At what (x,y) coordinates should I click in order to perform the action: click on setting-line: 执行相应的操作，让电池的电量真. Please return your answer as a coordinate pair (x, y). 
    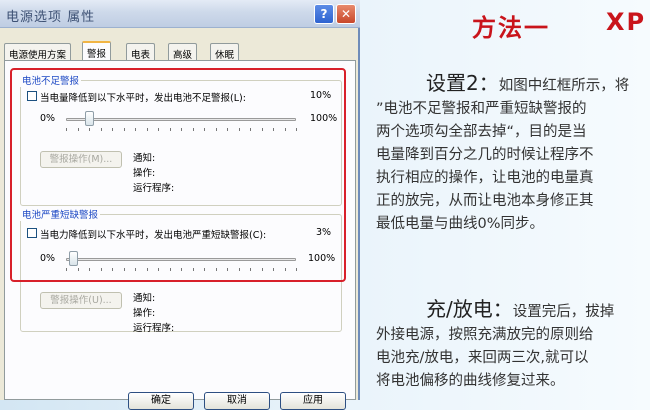
    Looking at the image, I should click on (485, 178).